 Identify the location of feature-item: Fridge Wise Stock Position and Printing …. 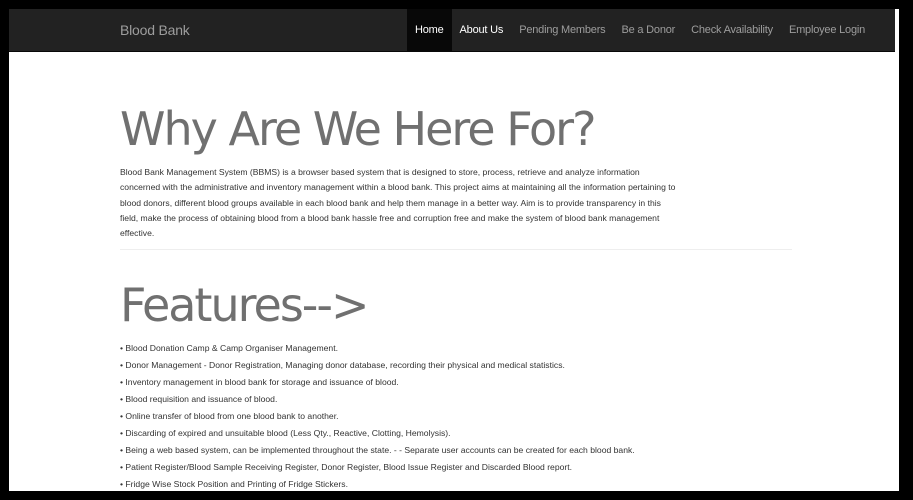
(377, 483).